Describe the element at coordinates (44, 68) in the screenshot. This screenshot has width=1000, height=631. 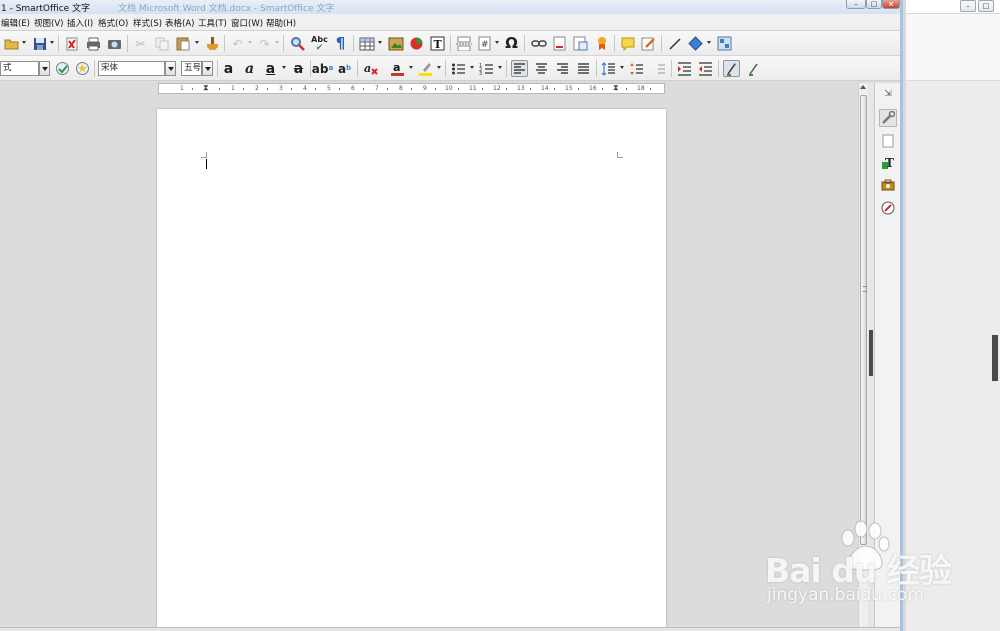
I see `paragraph-style-dropdown-icon` at that location.